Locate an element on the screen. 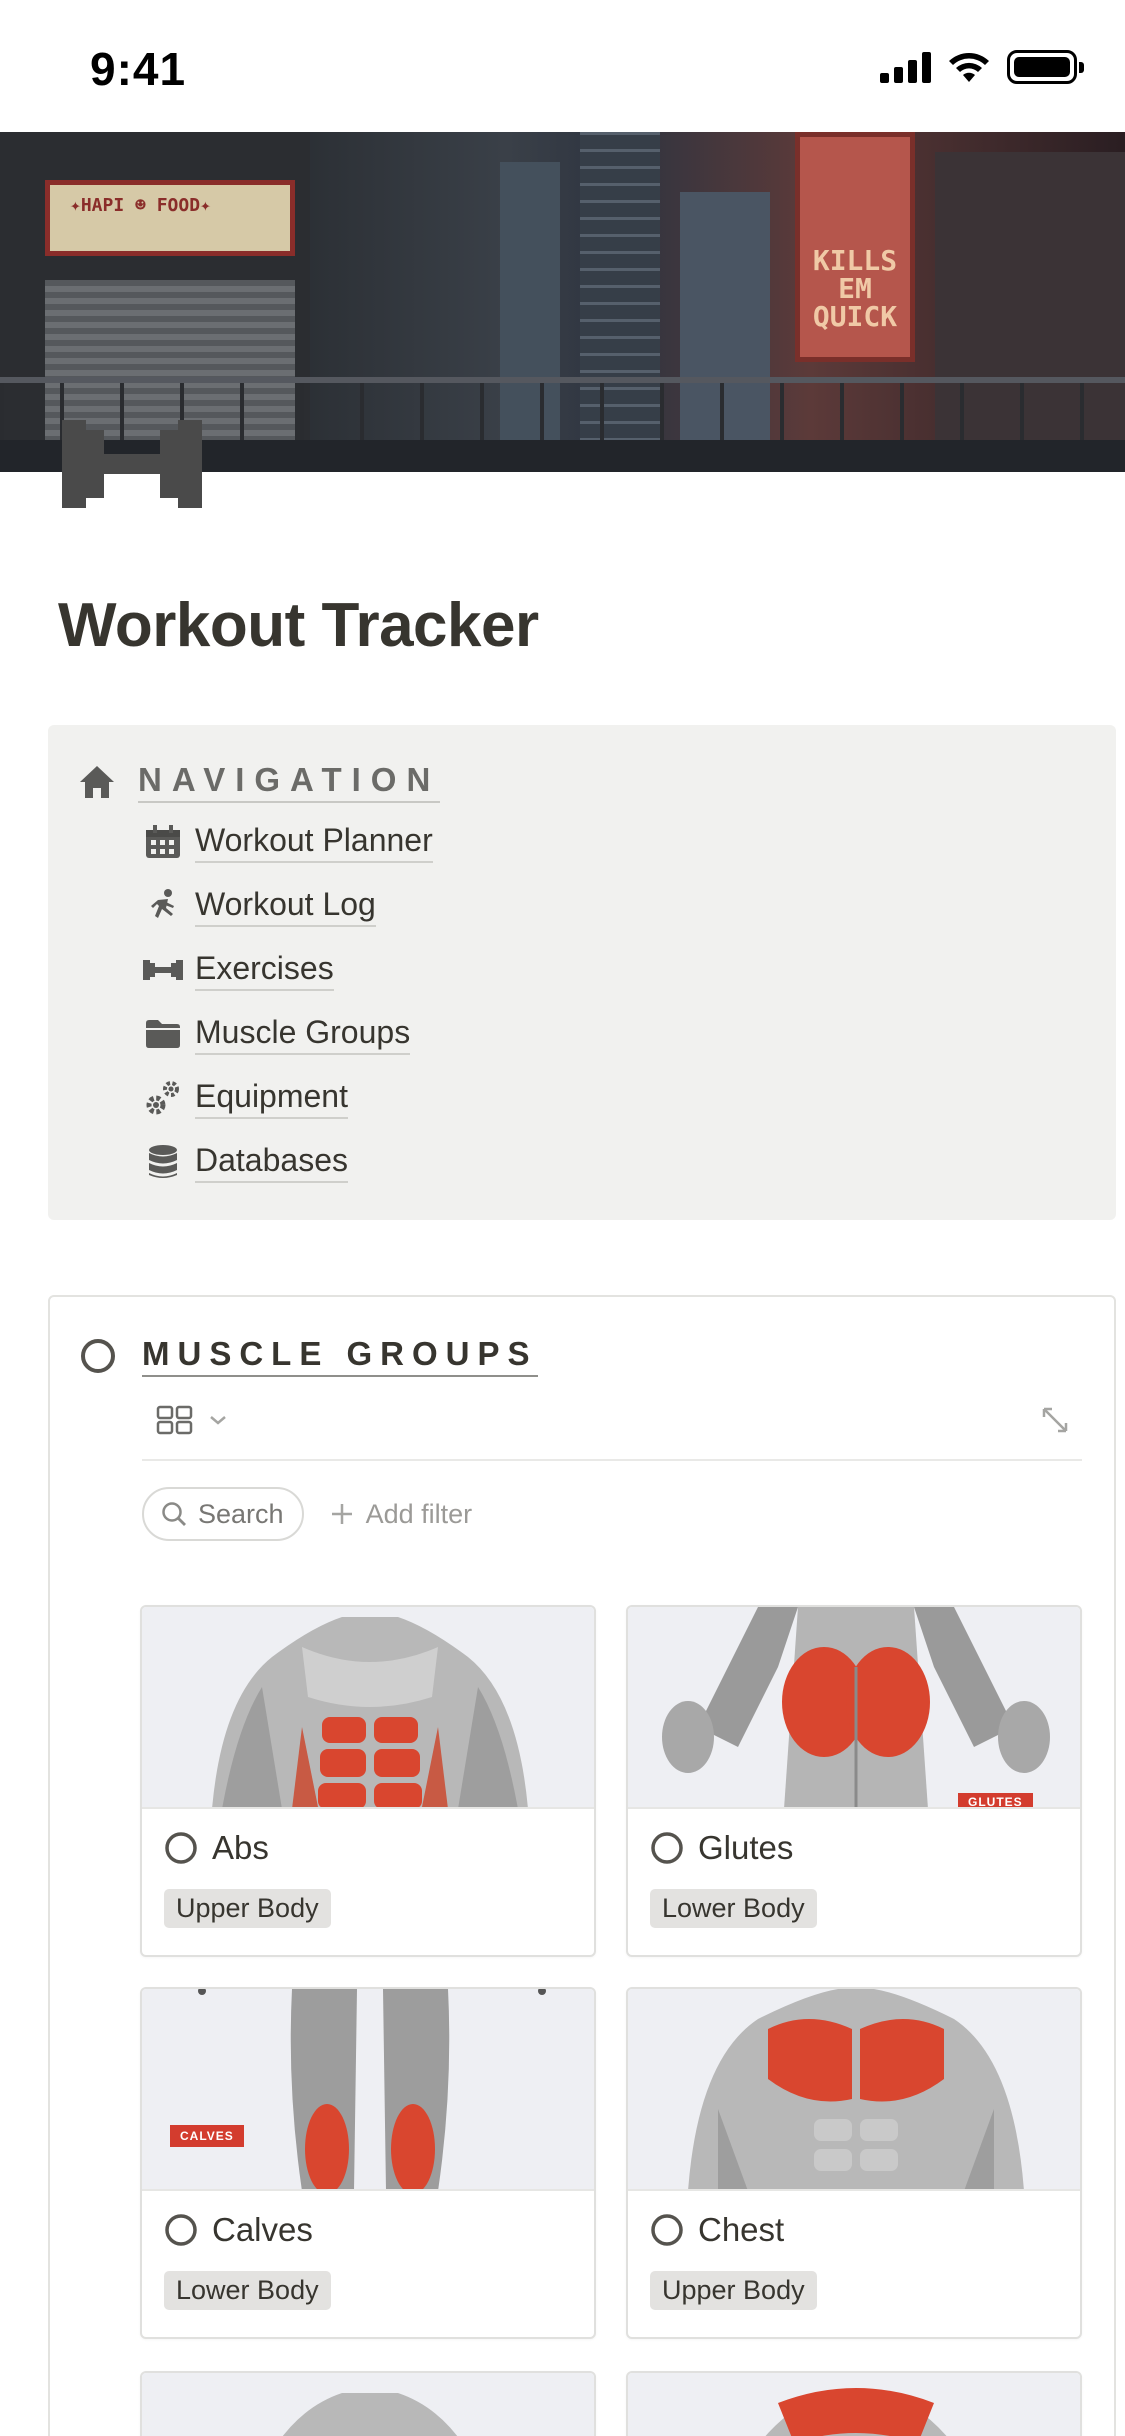 The image size is (1125, 2436). cover-shop-sign: ✦HAPI ☻ FOOD✦ is located at coordinates (170, 218).